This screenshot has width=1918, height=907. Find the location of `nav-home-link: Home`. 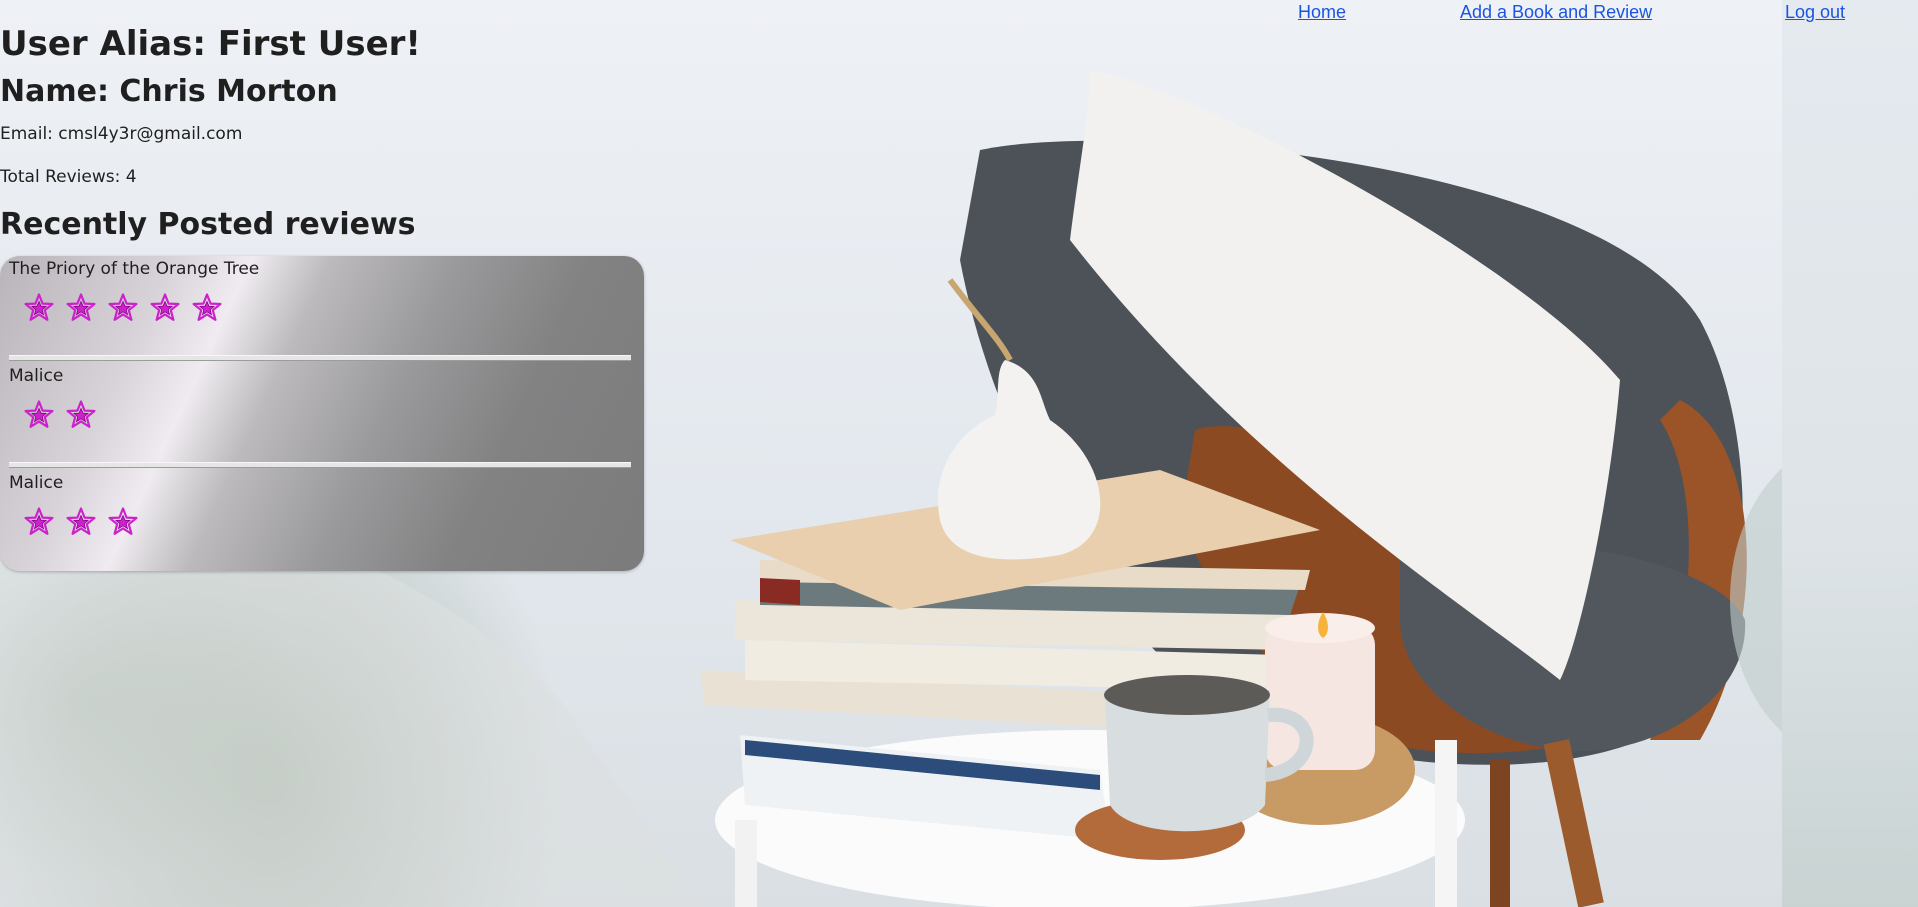

nav-home-link: Home is located at coordinates (1322, 12).